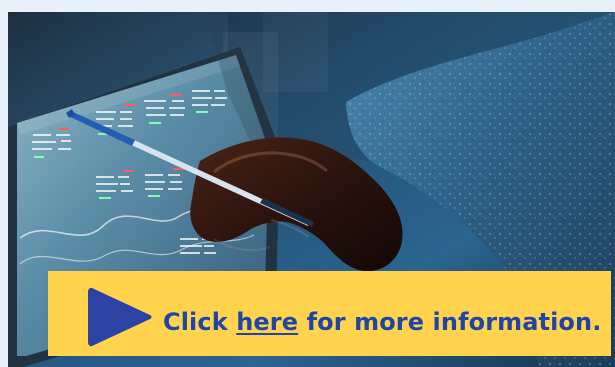 This screenshot has width=615, height=367. I want to click on more-info-message: Click here for more information., so click(382, 322).